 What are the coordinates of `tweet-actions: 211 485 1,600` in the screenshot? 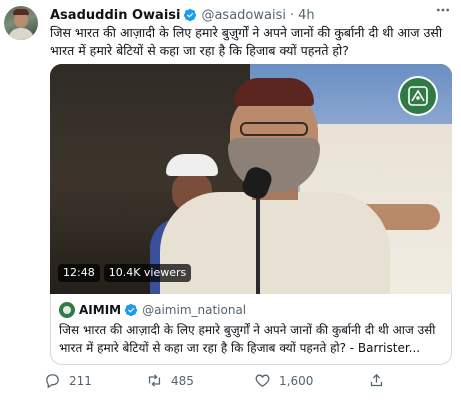 It's located at (224, 382).